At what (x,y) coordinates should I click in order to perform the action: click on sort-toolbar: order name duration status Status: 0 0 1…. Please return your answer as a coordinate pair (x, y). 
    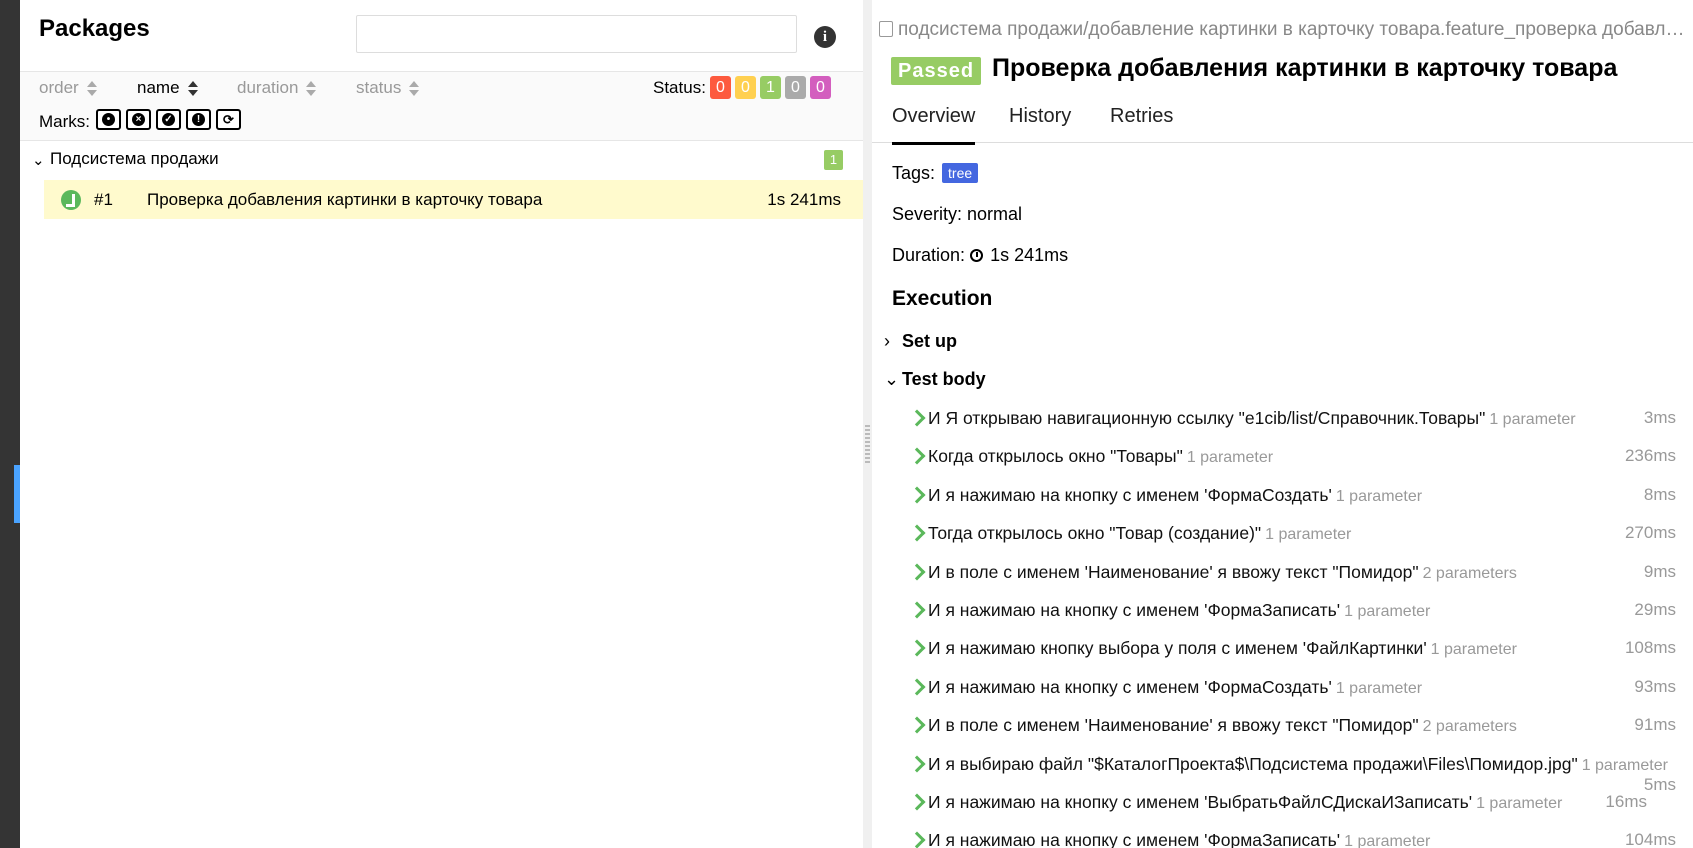
    Looking at the image, I should click on (441, 106).